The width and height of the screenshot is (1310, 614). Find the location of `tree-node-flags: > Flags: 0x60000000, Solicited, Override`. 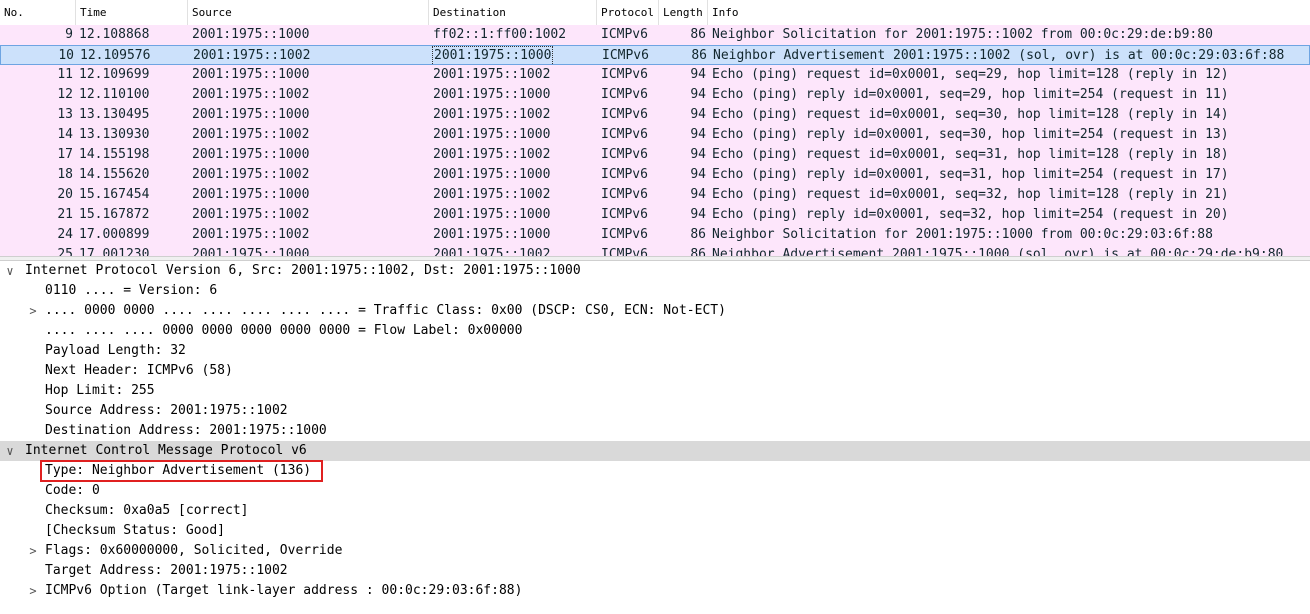

tree-node-flags: > Flags: 0x60000000, Solicited, Override is located at coordinates (655, 551).